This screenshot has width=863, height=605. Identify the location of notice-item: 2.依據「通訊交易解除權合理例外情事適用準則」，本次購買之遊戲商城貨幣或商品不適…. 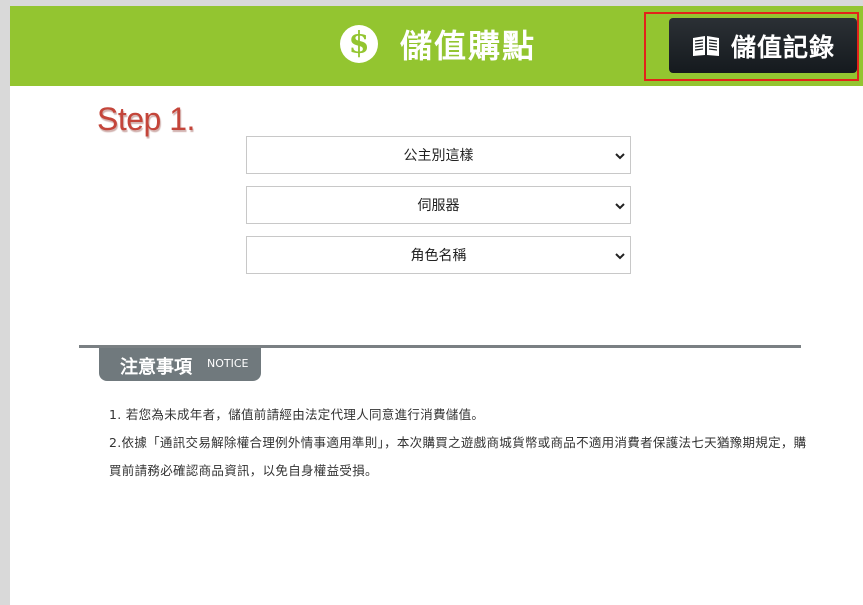
(458, 456).